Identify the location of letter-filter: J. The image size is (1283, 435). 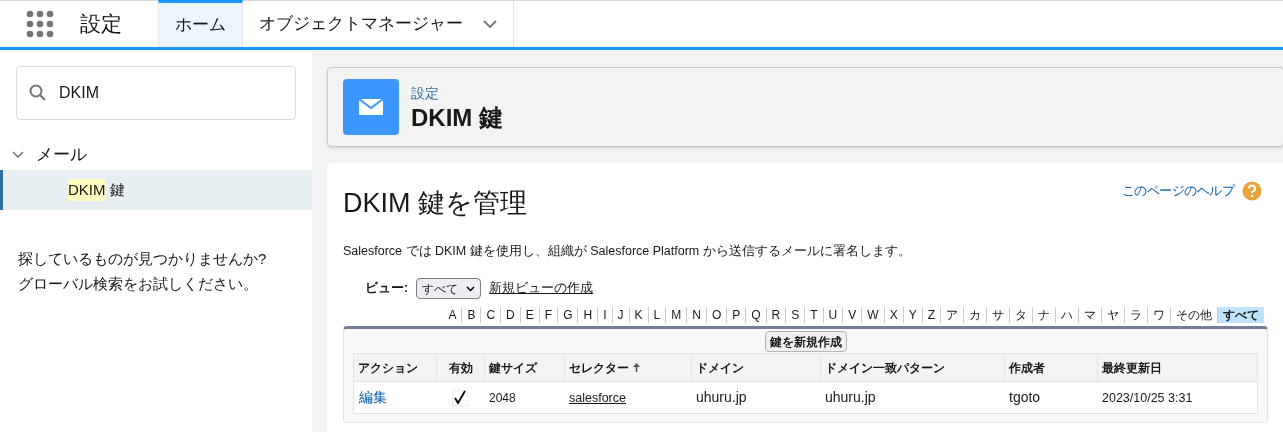
(620, 315).